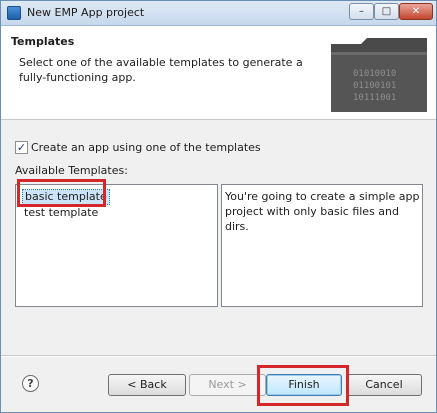 The width and height of the screenshot is (437, 413). What do you see at coordinates (30, 383) in the screenshot?
I see `help-icon: ?` at bounding box center [30, 383].